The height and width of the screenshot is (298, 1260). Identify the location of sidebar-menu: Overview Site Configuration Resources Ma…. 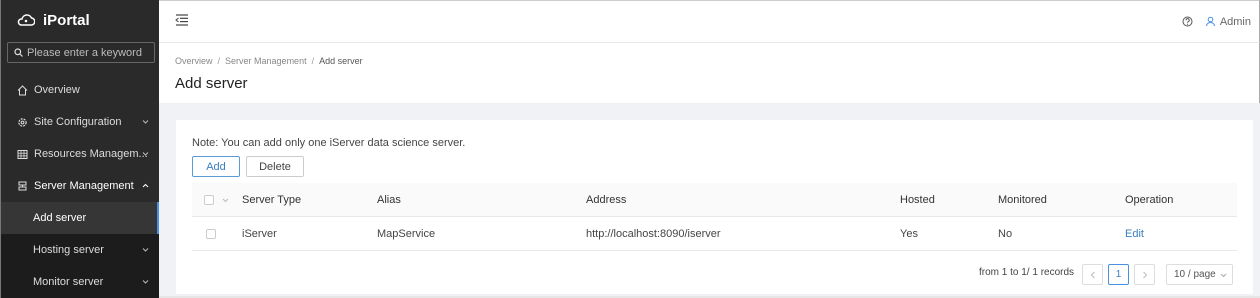
(80, 186).